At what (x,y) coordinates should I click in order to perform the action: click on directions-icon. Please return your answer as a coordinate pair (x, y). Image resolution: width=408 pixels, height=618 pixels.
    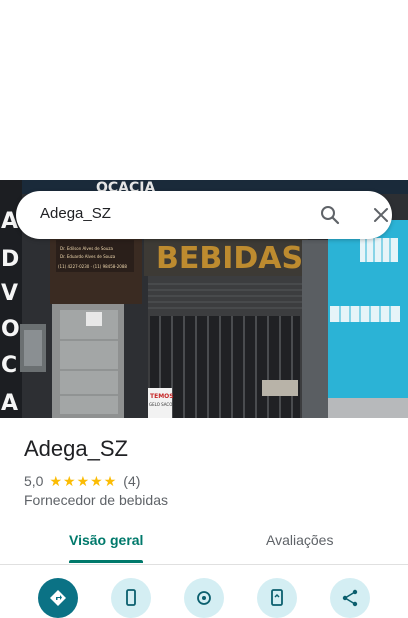
    Looking at the image, I should click on (58, 598).